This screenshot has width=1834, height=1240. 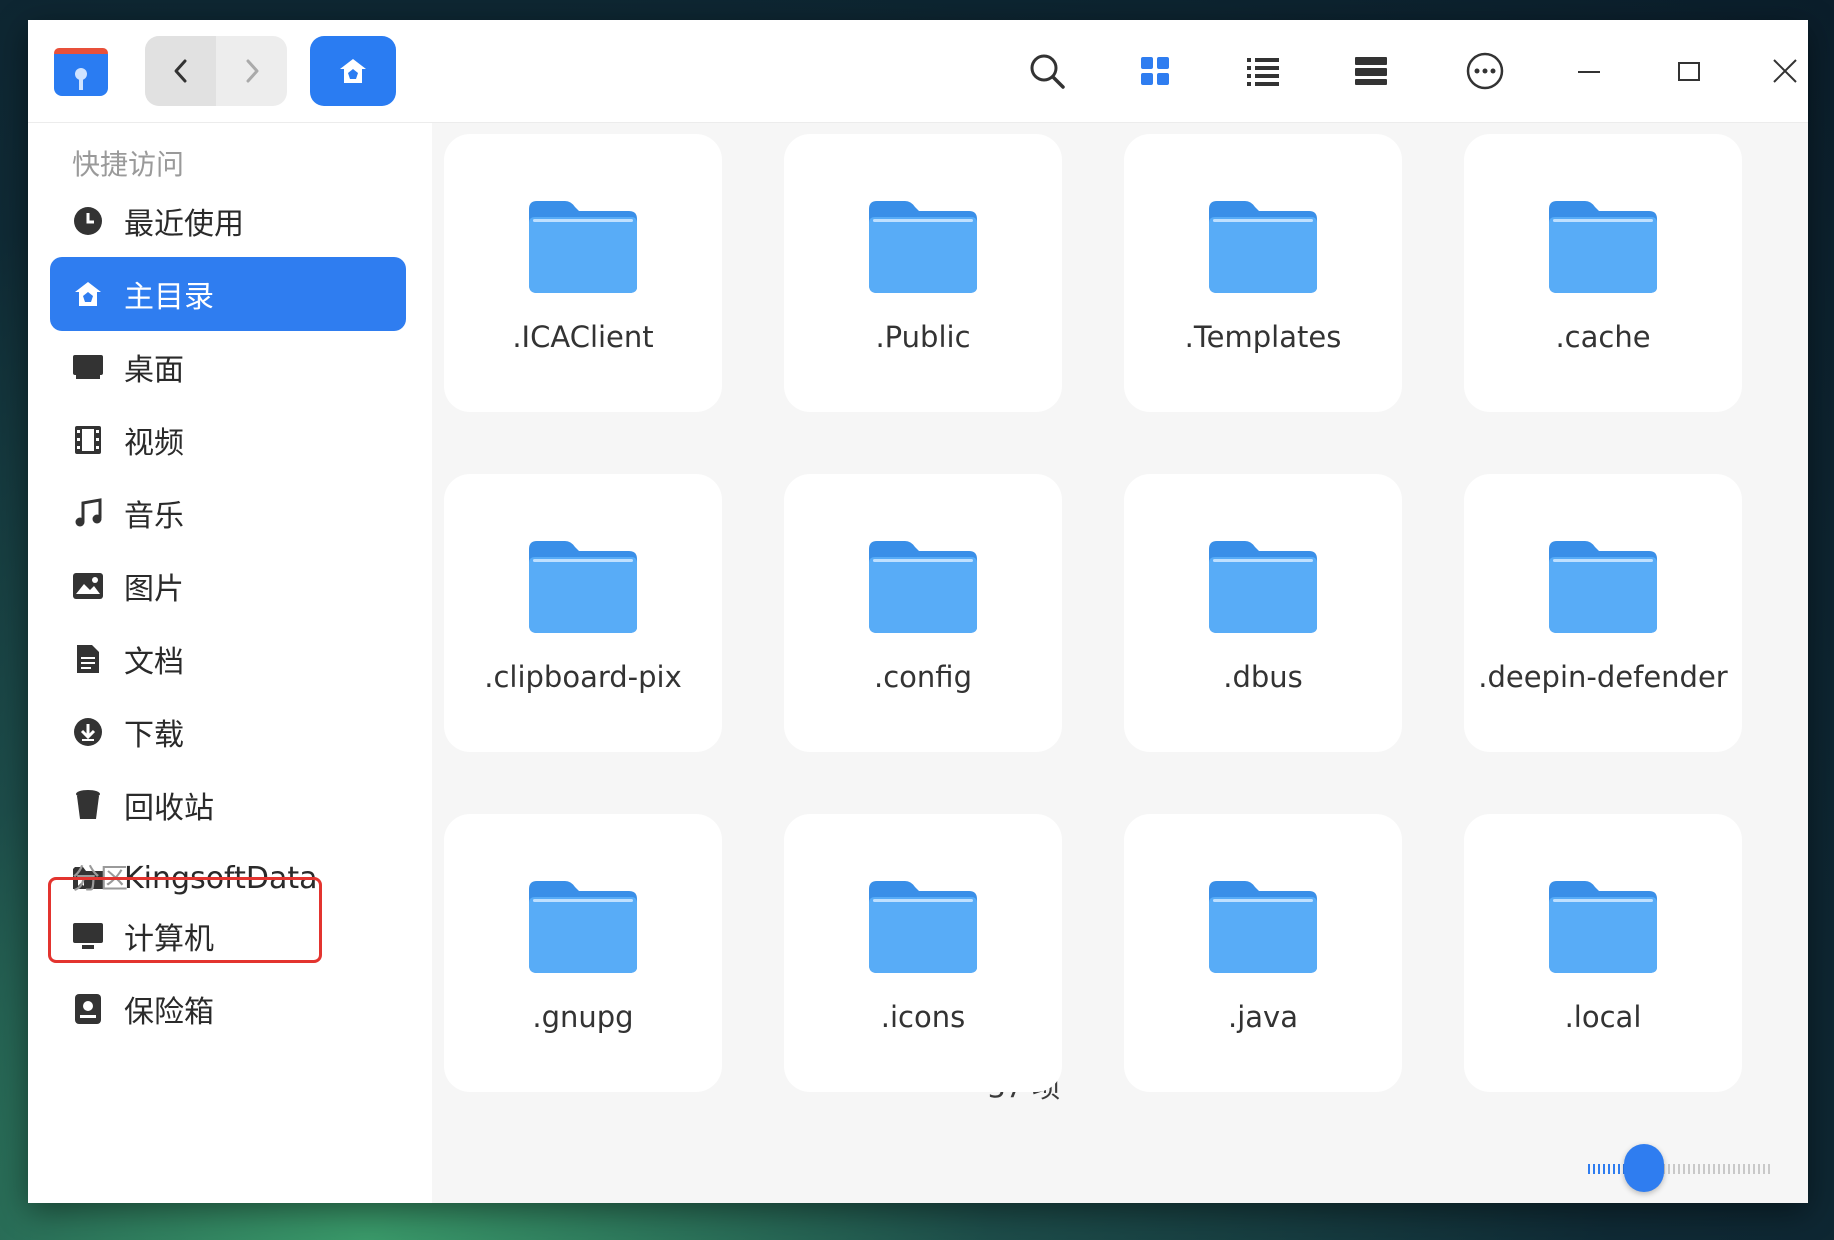 I want to click on sidebar-item-label: 视频, so click(x=154, y=443).